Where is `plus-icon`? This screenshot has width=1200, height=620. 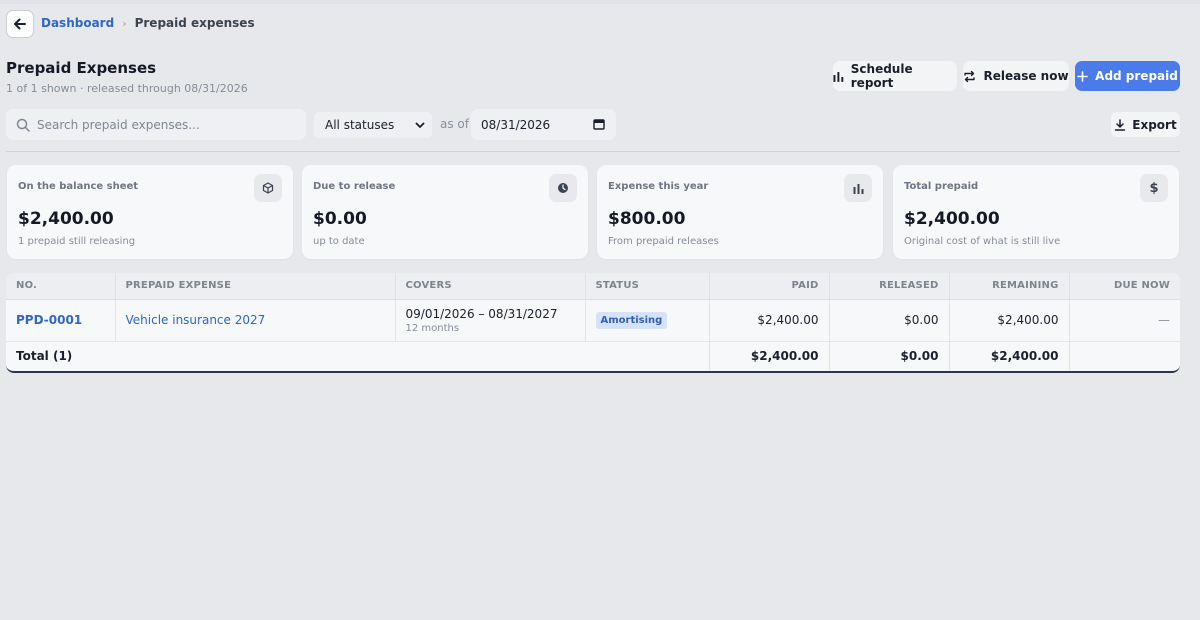 plus-icon is located at coordinates (1082, 76).